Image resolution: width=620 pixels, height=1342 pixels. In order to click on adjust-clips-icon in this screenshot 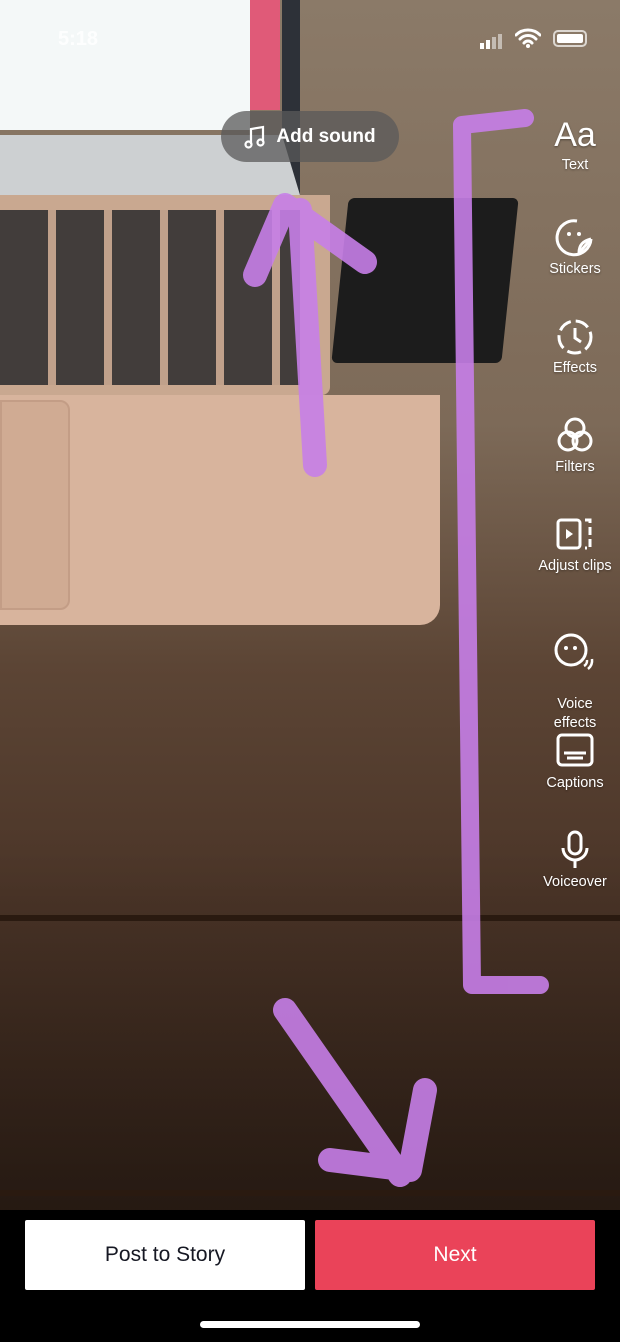, I will do `click(574, 534)`.